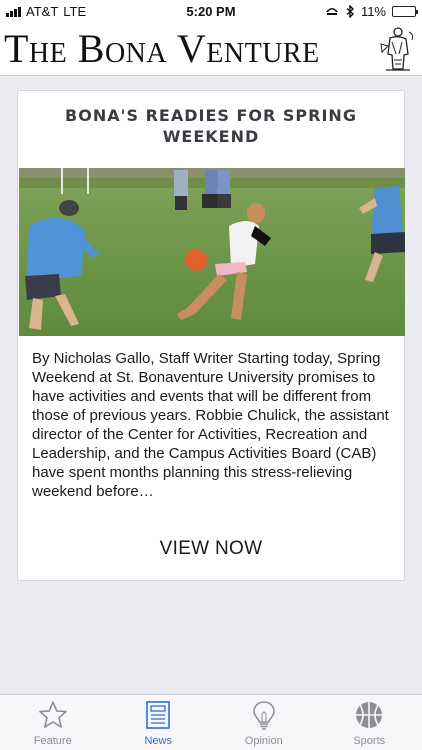  Describe the element at coordinates (350, 11) in the screenshot. I see `bluetooth-icon` at that location.